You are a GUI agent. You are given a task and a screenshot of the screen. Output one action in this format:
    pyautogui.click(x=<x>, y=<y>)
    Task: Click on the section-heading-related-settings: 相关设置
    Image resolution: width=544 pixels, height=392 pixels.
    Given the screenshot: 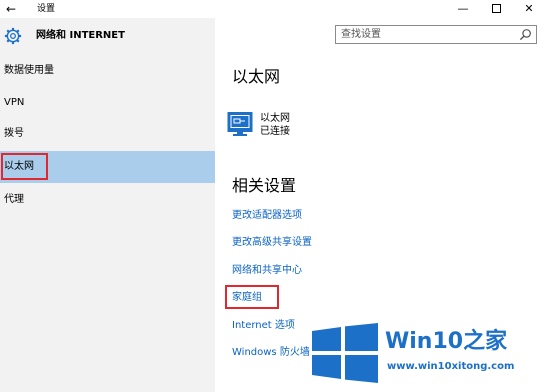 What is the action you would take?
    pyautogui.click(x=264, y=185)
    